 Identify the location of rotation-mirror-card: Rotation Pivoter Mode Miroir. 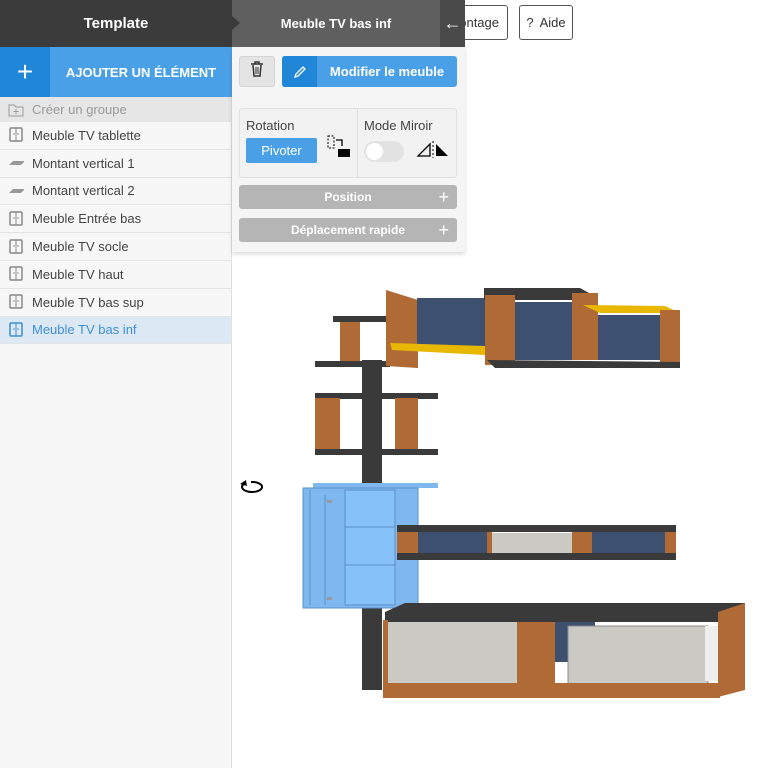
(348, 143).